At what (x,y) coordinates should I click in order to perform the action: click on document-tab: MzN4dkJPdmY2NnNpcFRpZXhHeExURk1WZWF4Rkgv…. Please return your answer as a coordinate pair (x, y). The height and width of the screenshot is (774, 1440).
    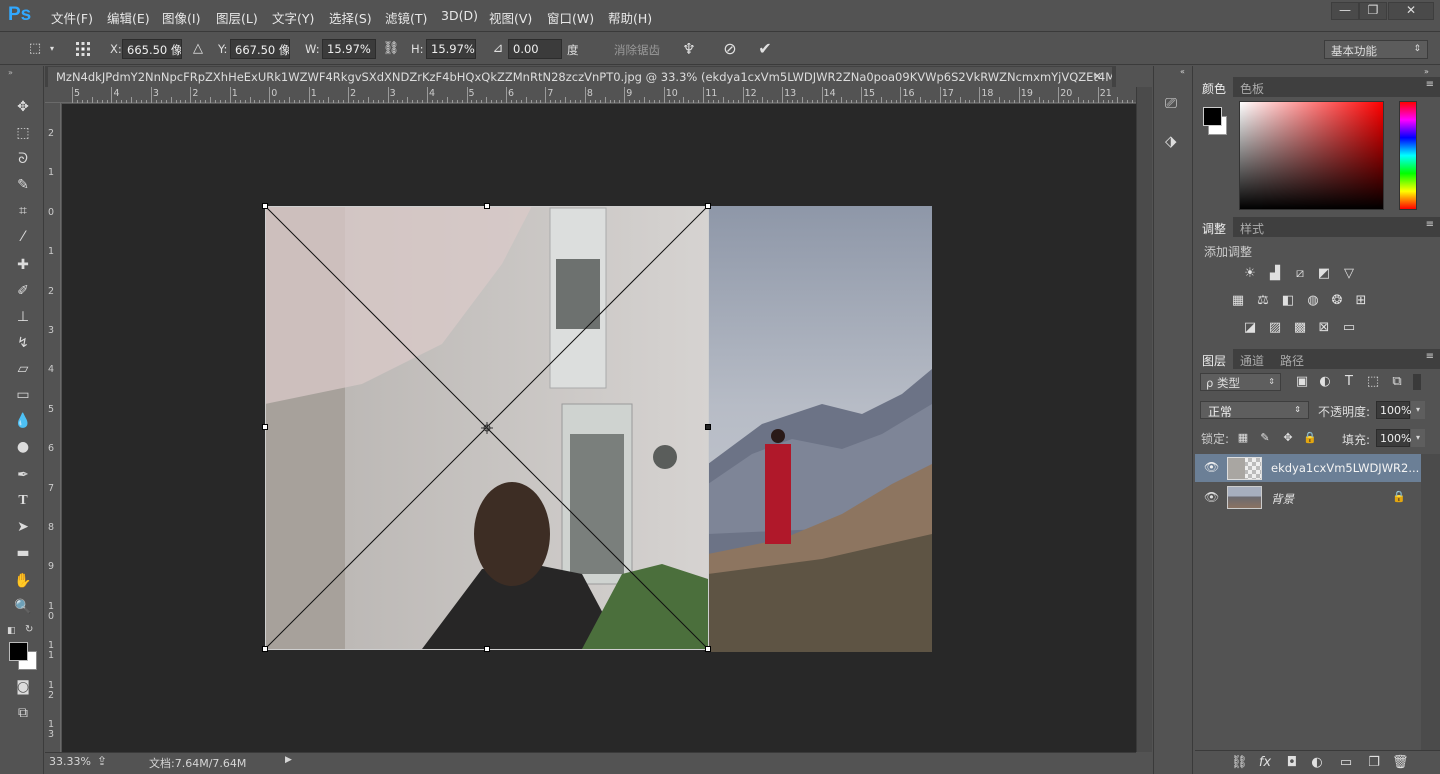
    Looking at the image, I should click on (580, 77).